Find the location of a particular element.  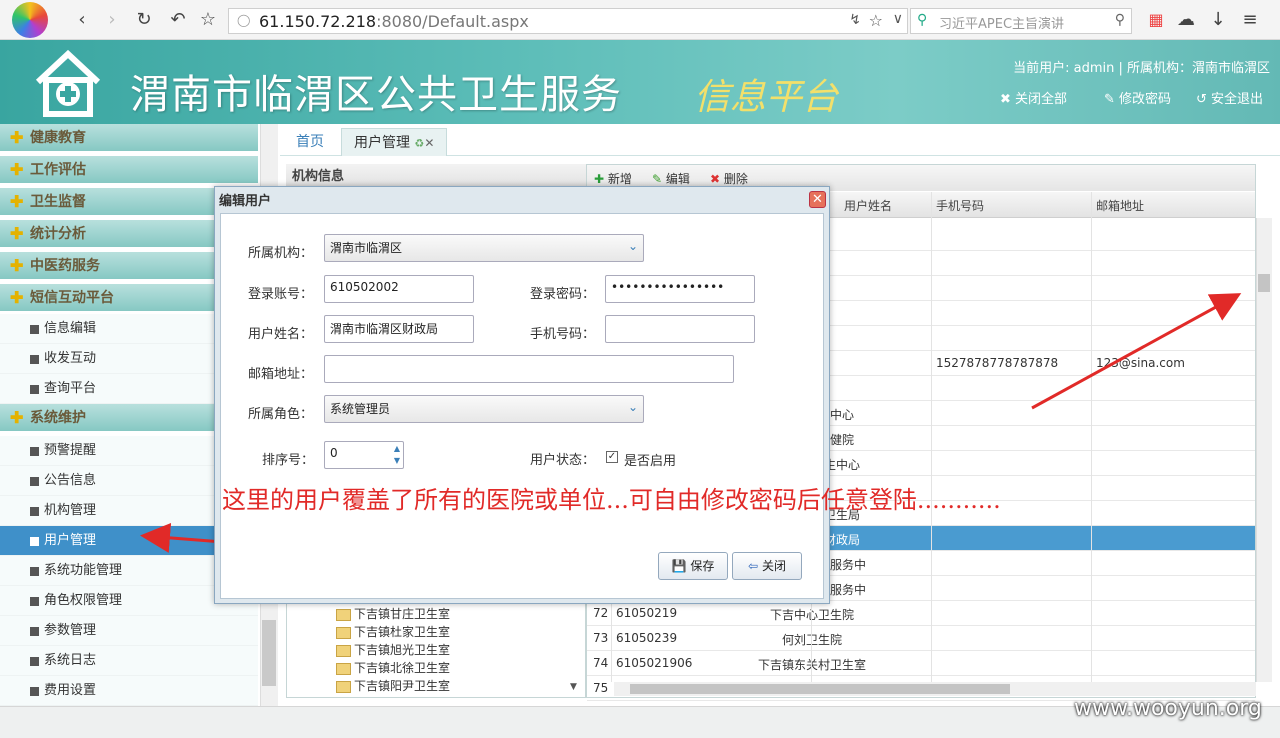

sidebar-item-logs: 系统日志 is located at coordinates (129, 661).